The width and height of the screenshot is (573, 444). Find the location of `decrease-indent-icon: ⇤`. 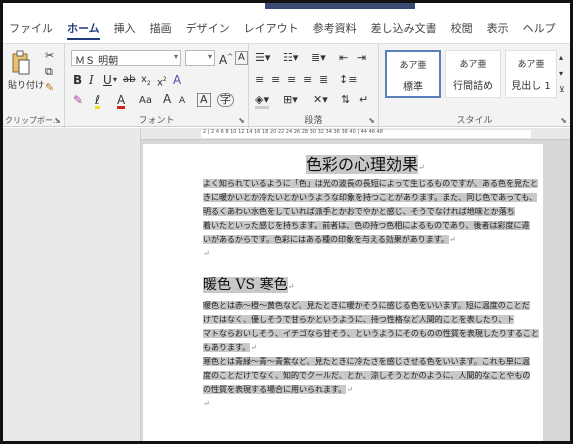

decrease-indent-icon: ⇤ is located at coordinates (343, 58).